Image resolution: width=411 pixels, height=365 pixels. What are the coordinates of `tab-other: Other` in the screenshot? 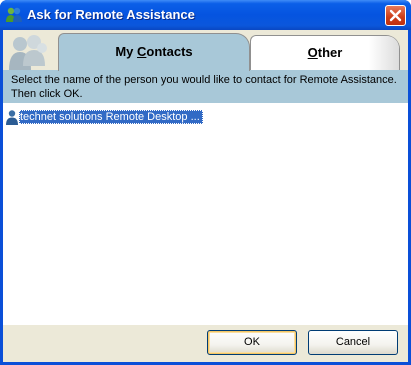 It's located at (325, 53).